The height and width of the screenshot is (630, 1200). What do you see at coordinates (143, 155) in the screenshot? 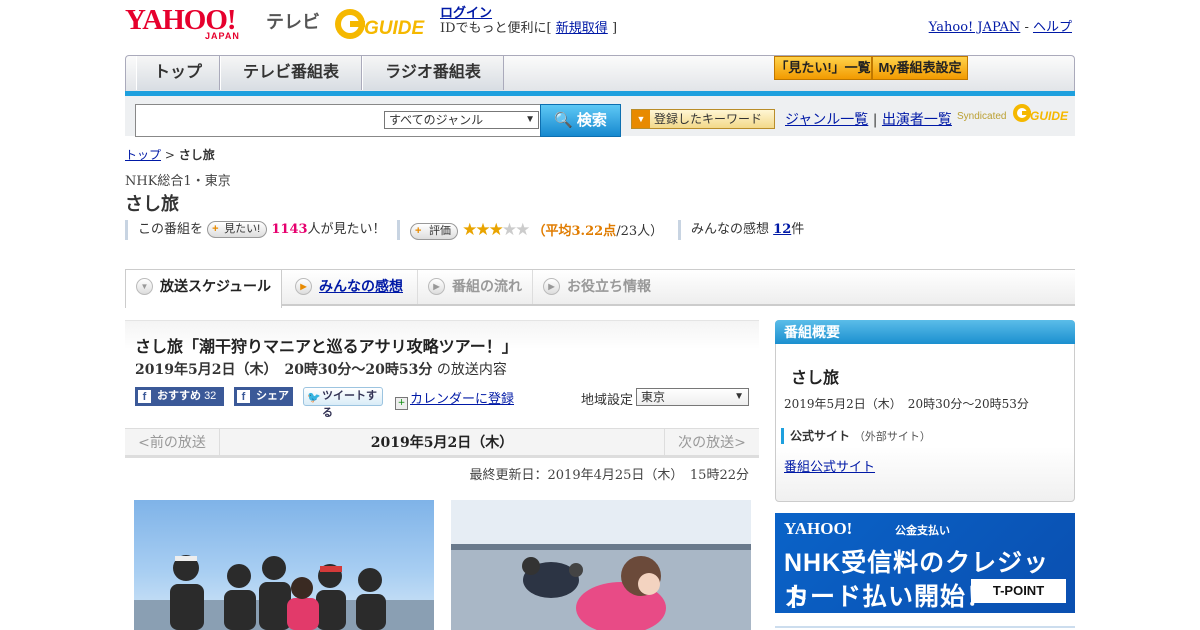
I see `breadcrumb-top-link: トップ` at bounding box center [143, 155].